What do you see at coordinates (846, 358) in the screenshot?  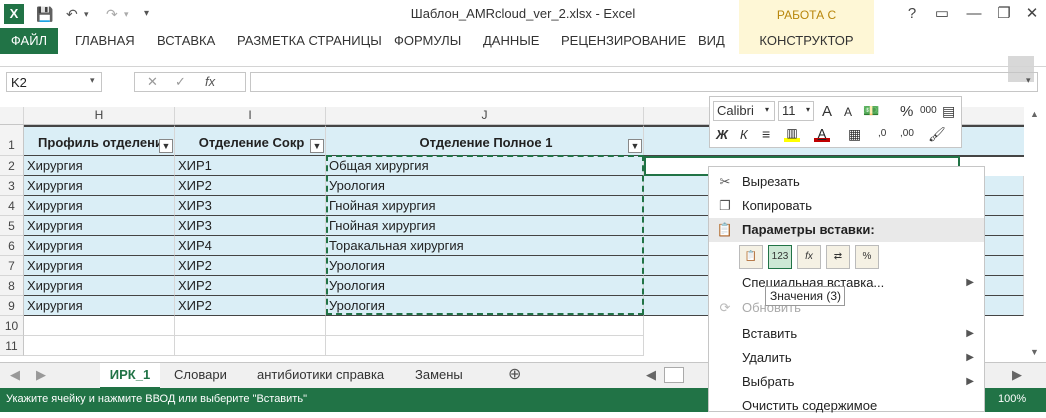 I see `menu-item-delete: Удалить ▶` at bounding box center [846, 358].